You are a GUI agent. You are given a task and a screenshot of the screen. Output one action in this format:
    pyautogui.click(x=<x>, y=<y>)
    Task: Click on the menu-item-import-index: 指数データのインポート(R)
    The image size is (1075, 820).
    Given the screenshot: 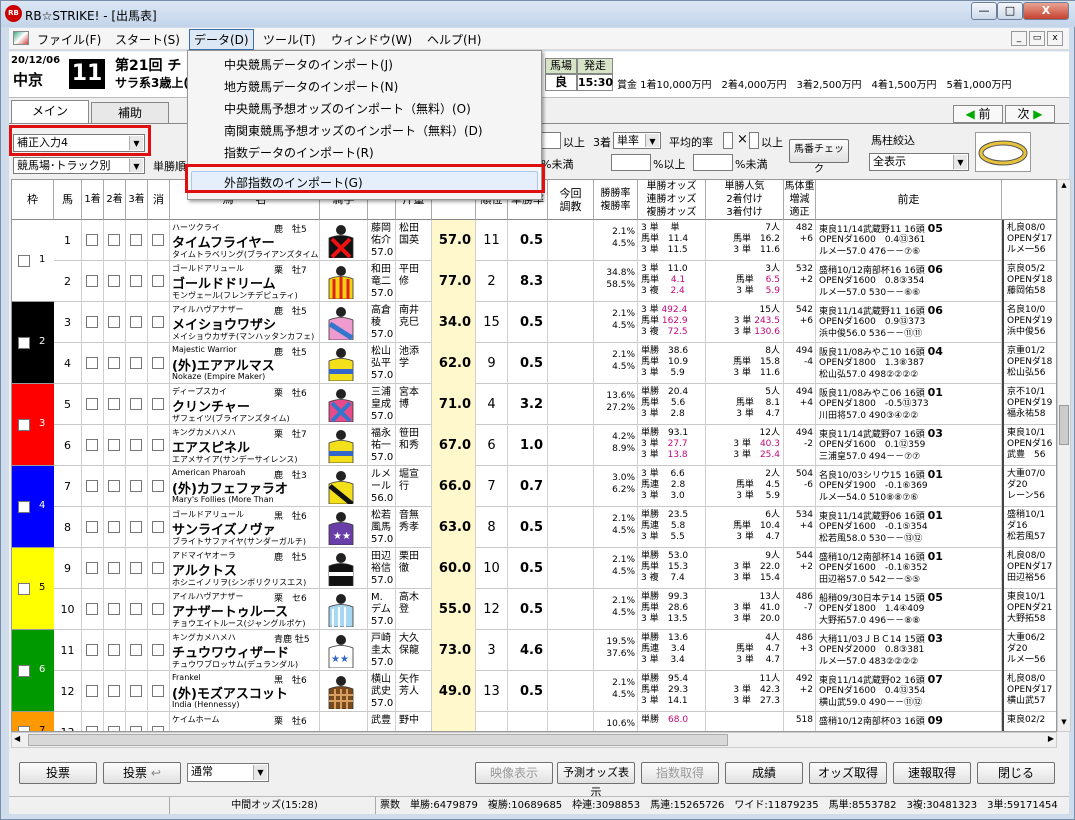 What is the action you would take?
    pyautogui.click(x=299, y=152)
    